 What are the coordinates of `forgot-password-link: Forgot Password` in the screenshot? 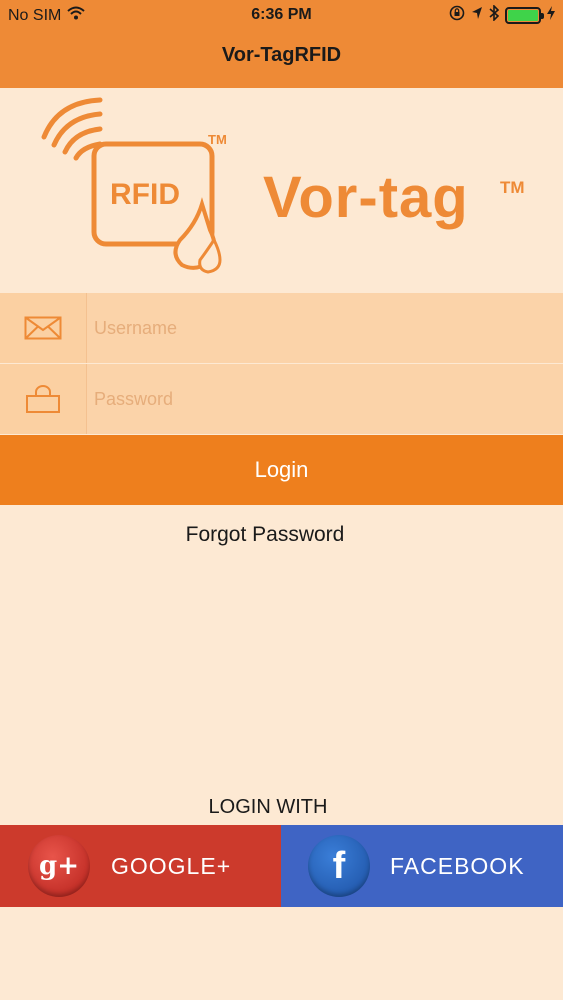 It's located at (265, 535).